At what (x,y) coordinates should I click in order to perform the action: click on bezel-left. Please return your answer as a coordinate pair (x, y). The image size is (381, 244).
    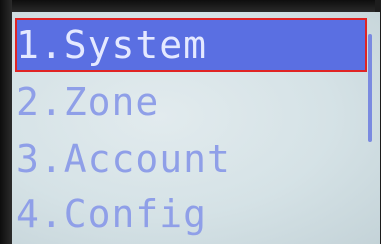
    Looking at the image, I should click on (6, 122).